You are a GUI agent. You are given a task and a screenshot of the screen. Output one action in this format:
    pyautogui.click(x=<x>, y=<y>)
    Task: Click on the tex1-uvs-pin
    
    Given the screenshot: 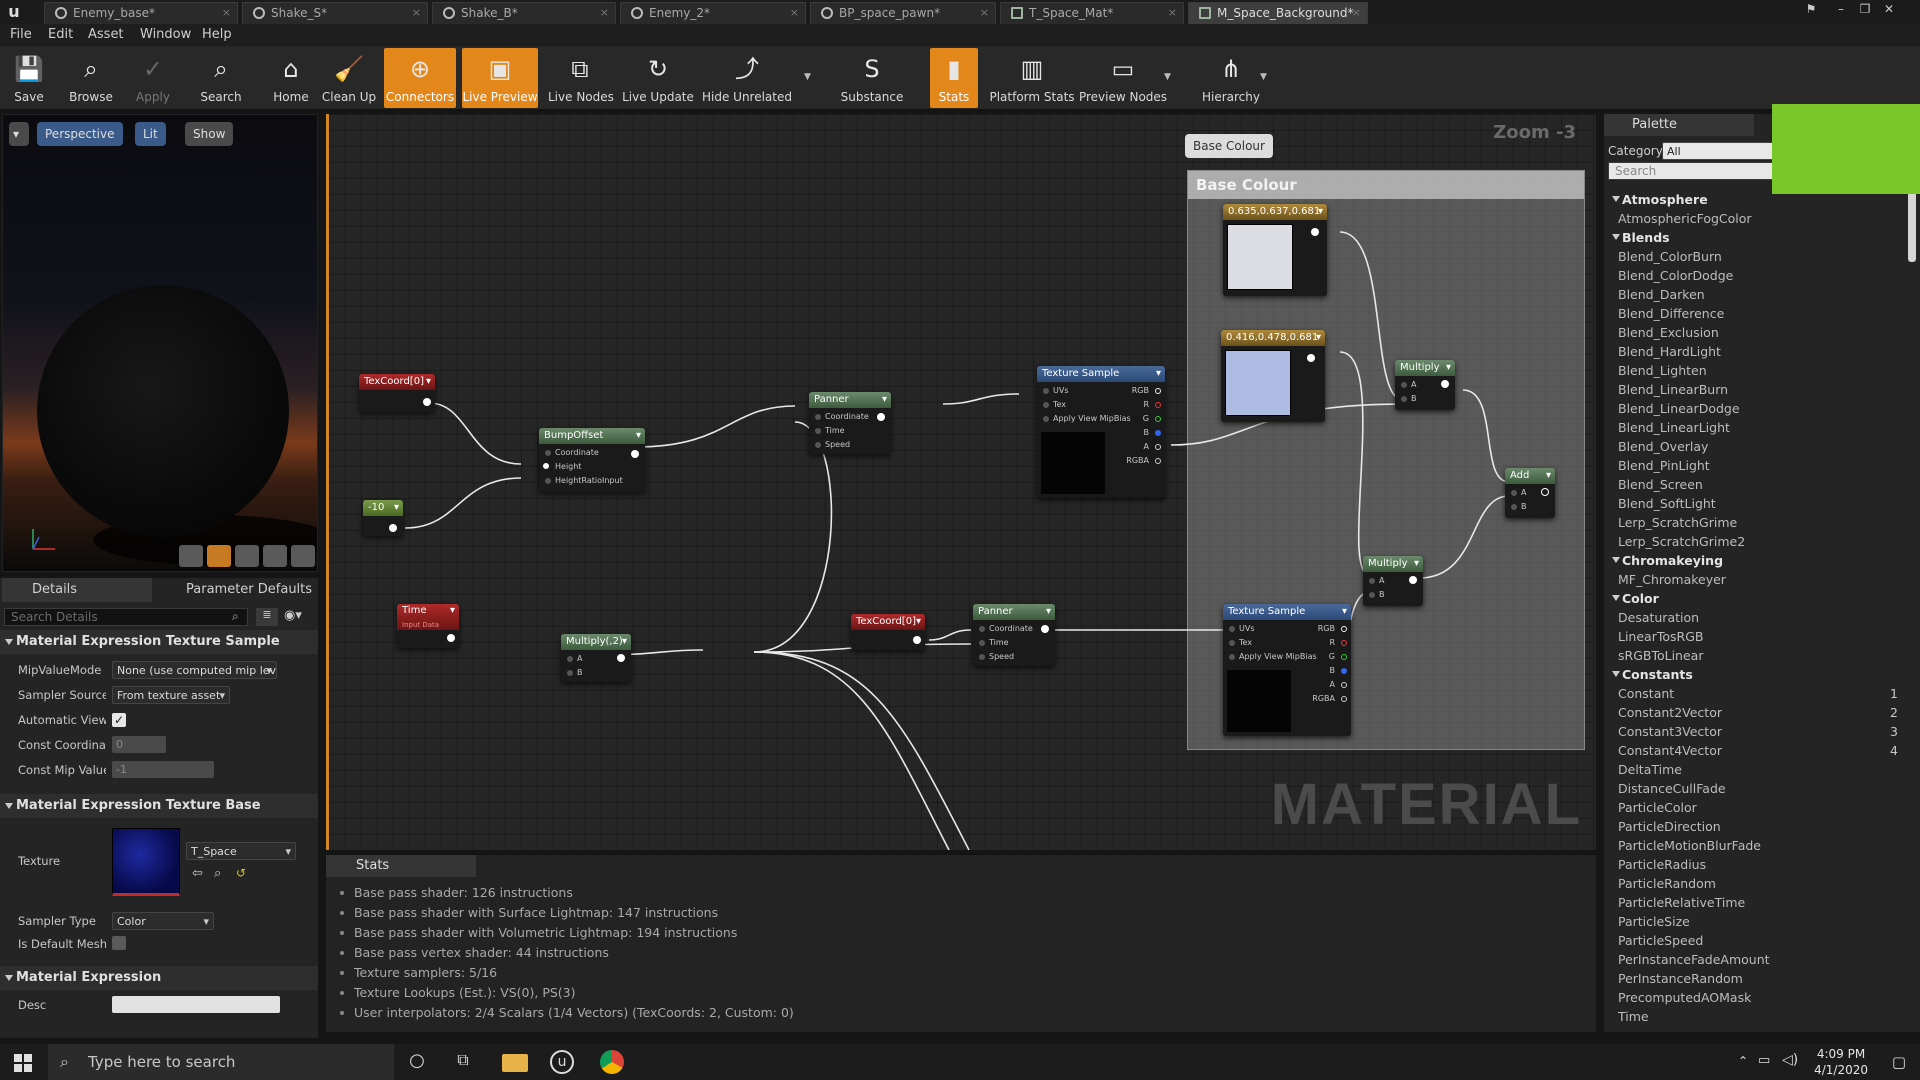 What is the action you would take?
    pyautogui.click(x=1046, y=391)
    